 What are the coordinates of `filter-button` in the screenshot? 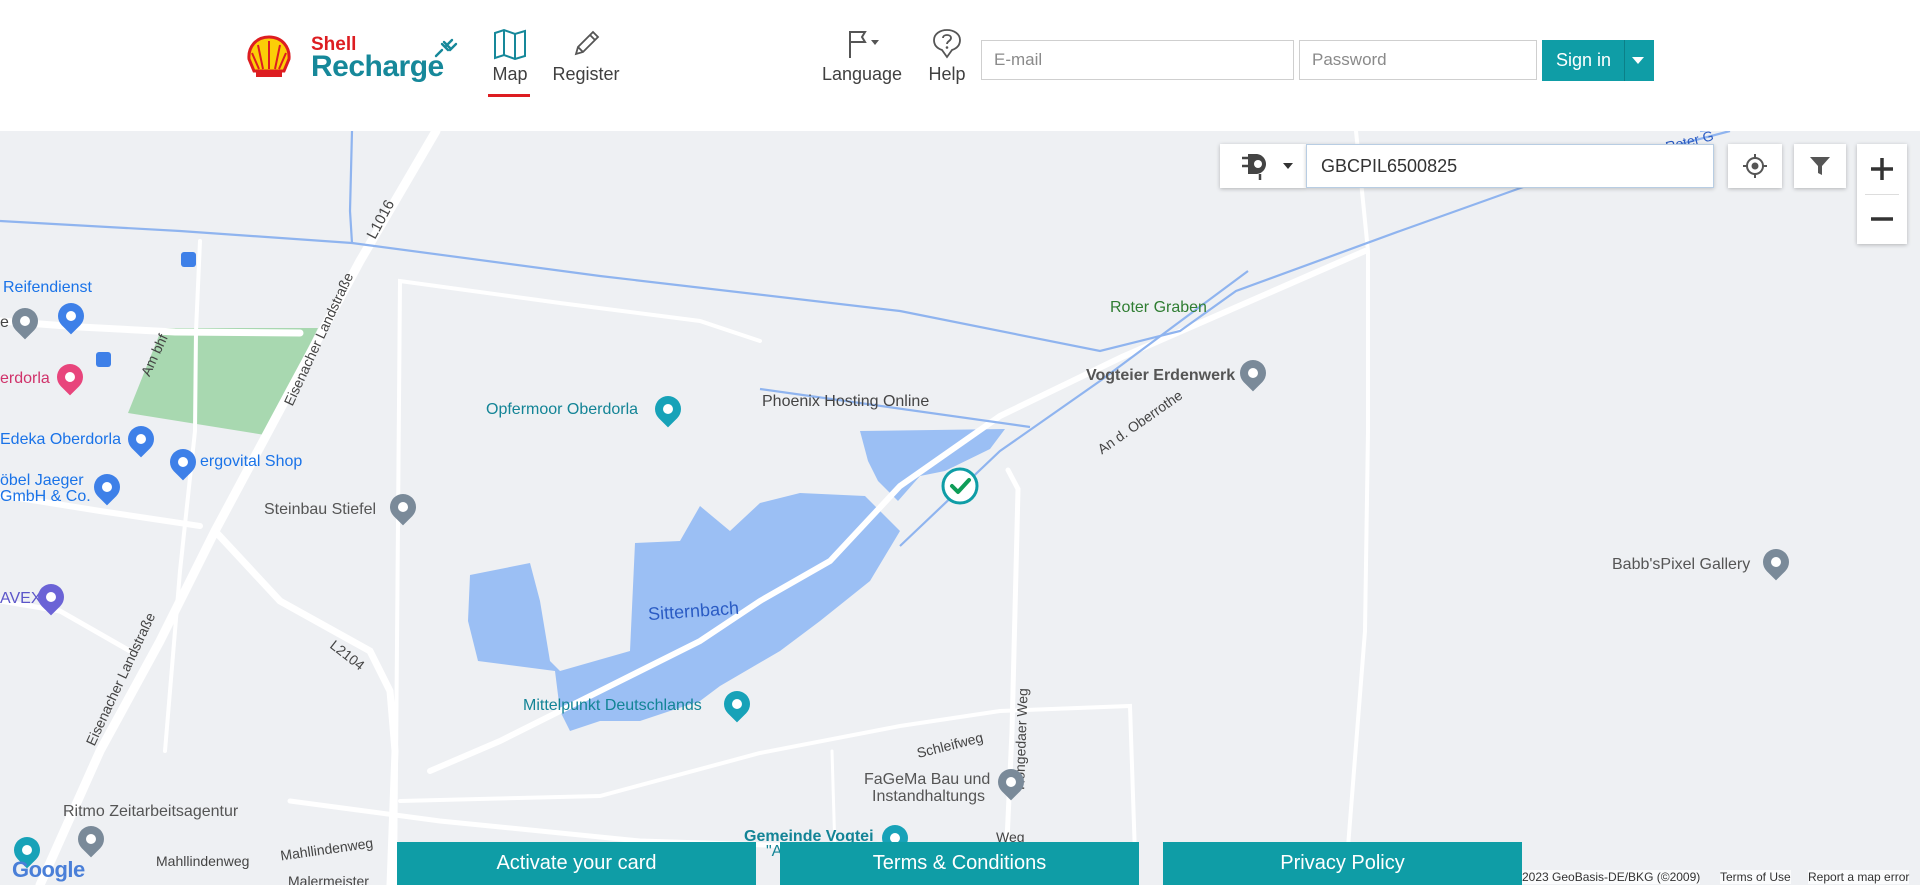 It's located at (1820, 166).